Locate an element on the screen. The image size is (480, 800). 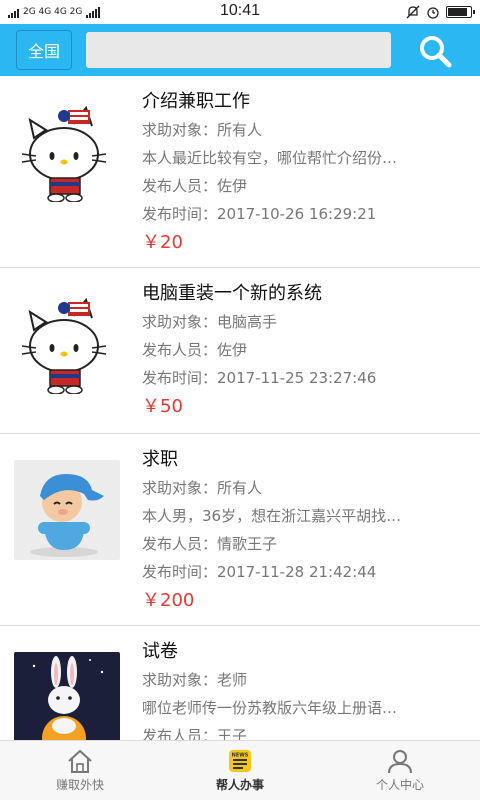
tab-label: 赚取外快 is located at coordinates (79, 785).